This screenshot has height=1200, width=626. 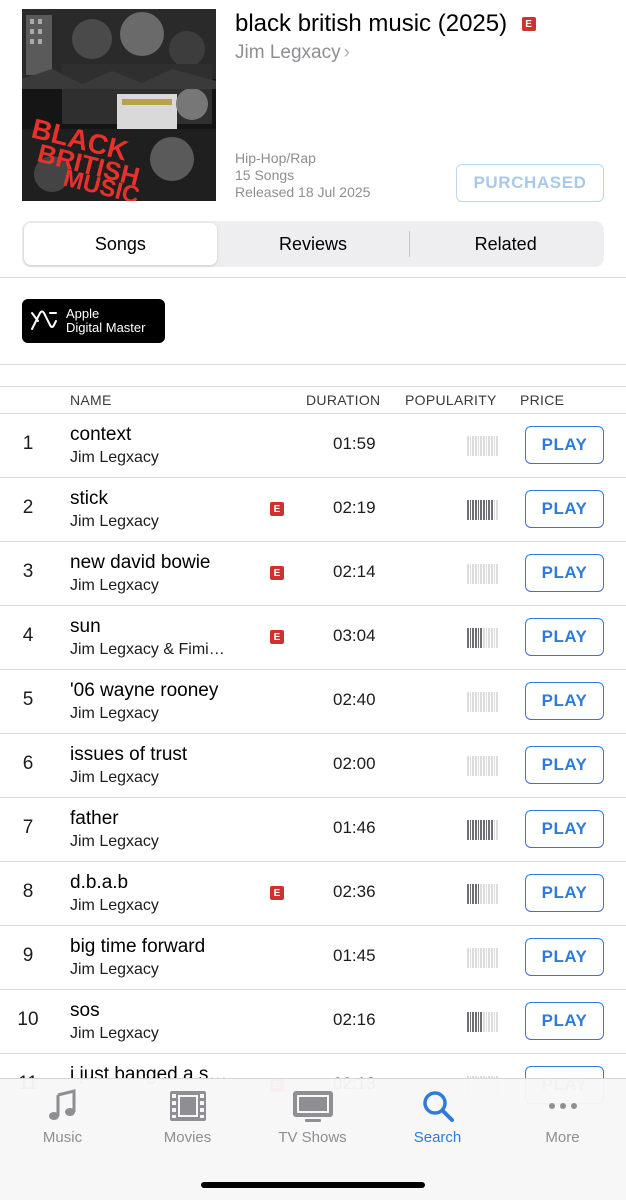 I want to click on track-duration: 01:46, so click(x=354, y=827).